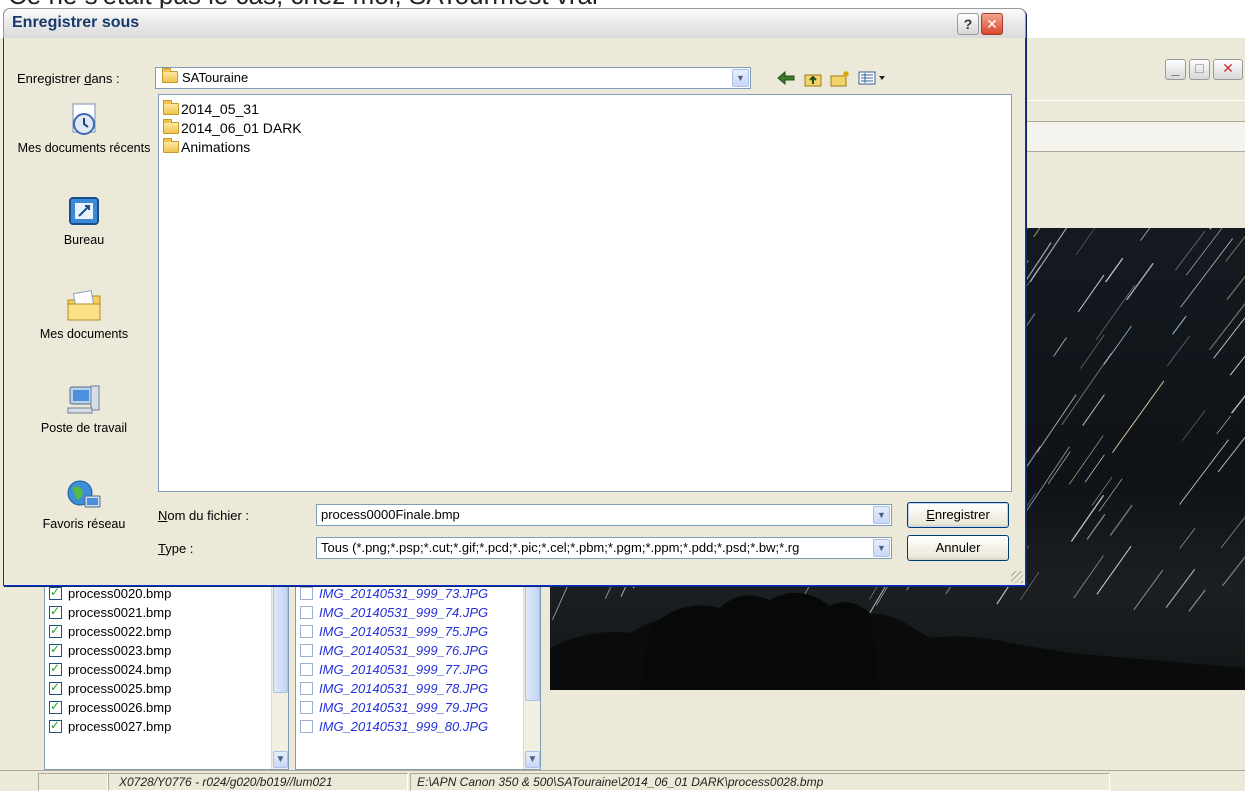  I want to click on status-pixel-info: X0728/Y0776 - r024/g020/b019//lum021, so click(258, 782).